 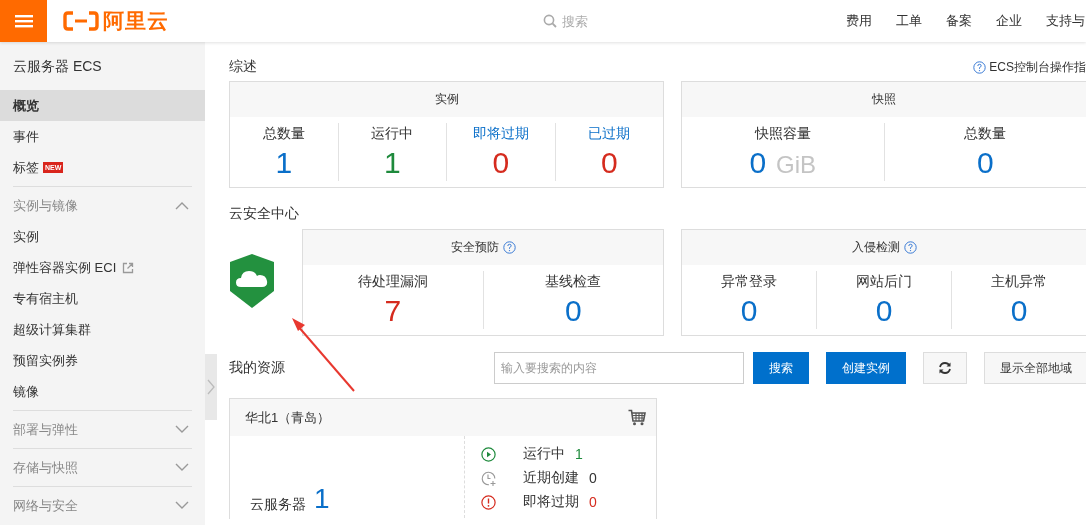 What do you see at coordinates (322, 499) in the screenshot?
I see `product-count: 1` at bounding box center [322, 499].